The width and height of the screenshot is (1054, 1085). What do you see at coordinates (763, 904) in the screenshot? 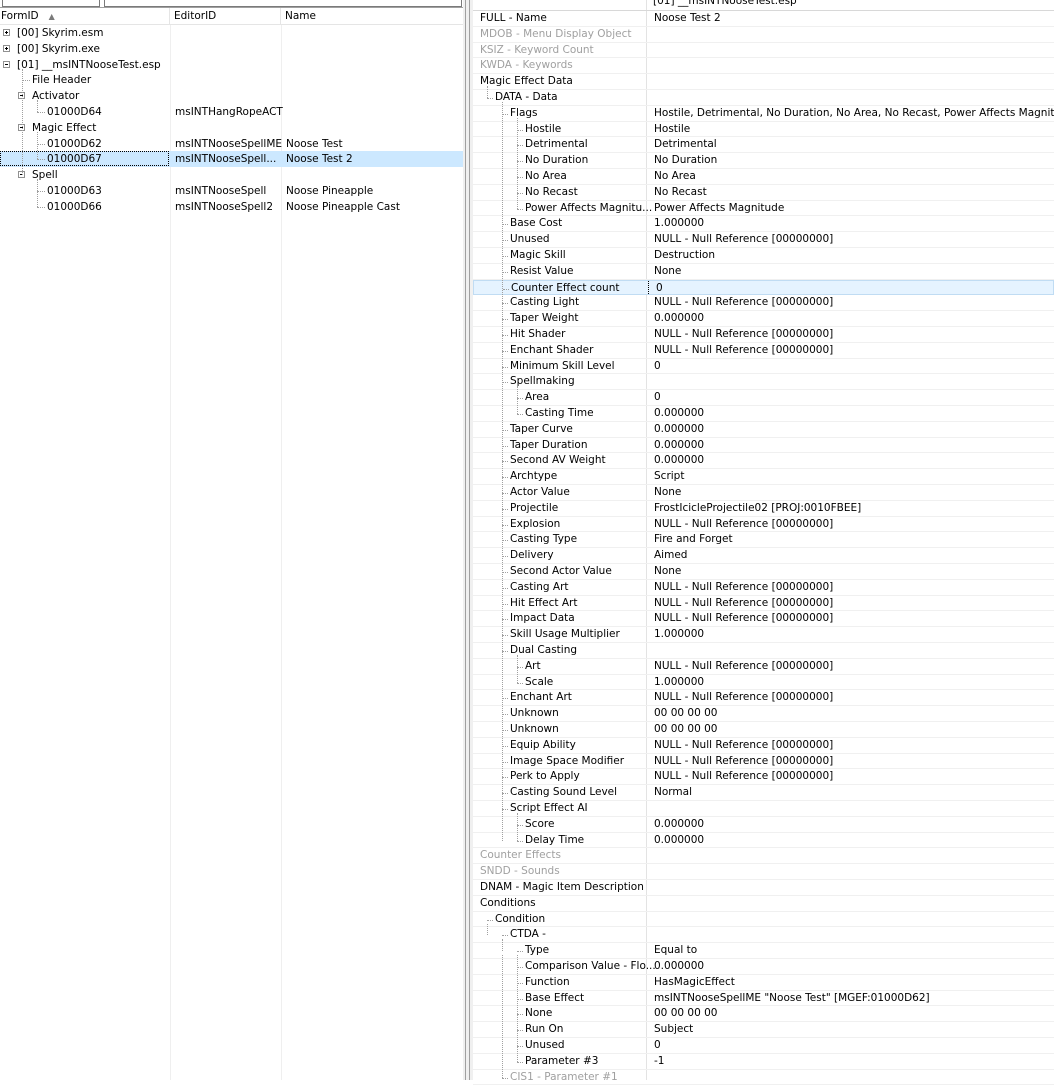
I see `field-row: Conditions` at bounding box center [763, 904].